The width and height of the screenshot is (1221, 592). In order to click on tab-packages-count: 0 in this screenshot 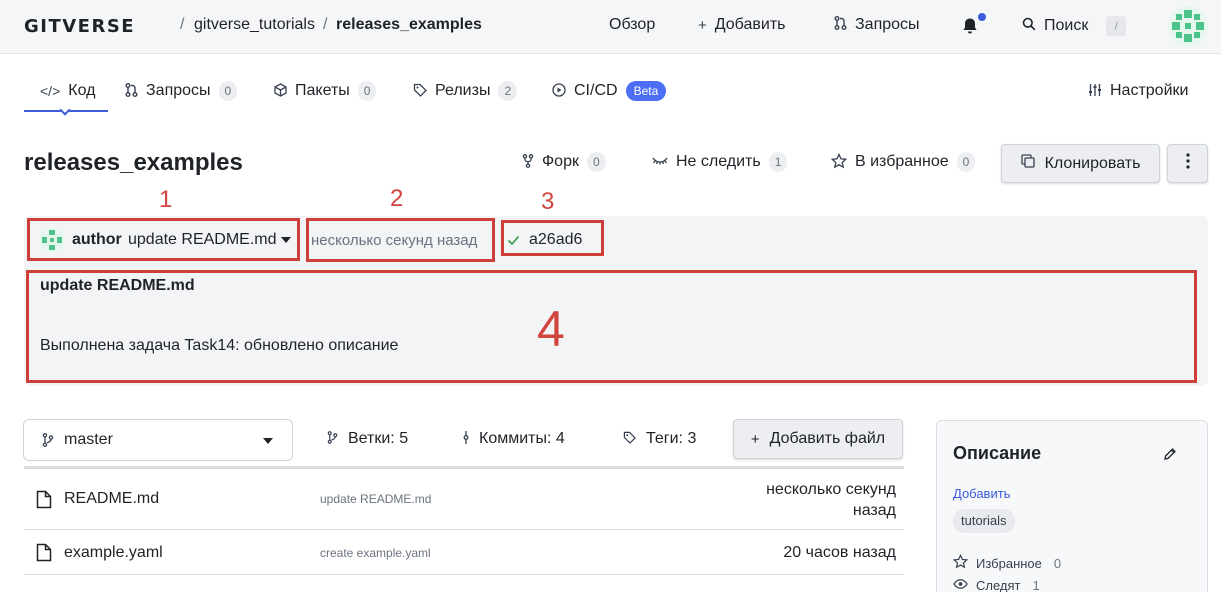, I will do `click(367, 91)`.